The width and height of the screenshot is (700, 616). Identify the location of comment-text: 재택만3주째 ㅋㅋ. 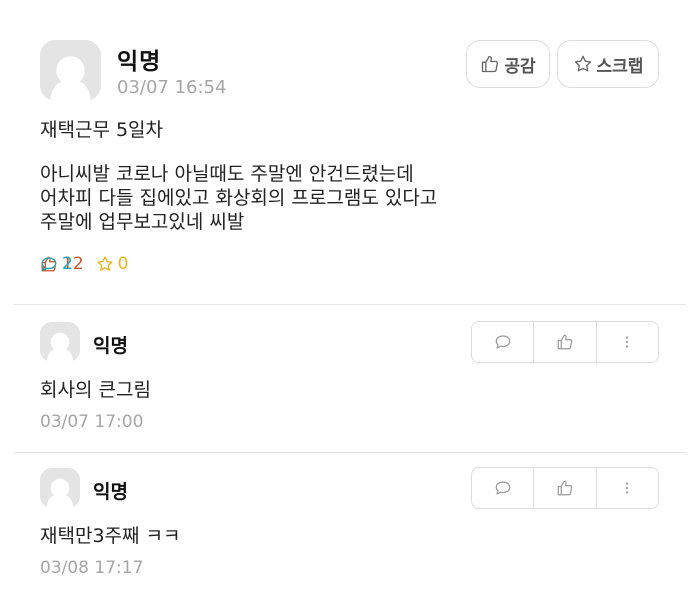
(110, 536).